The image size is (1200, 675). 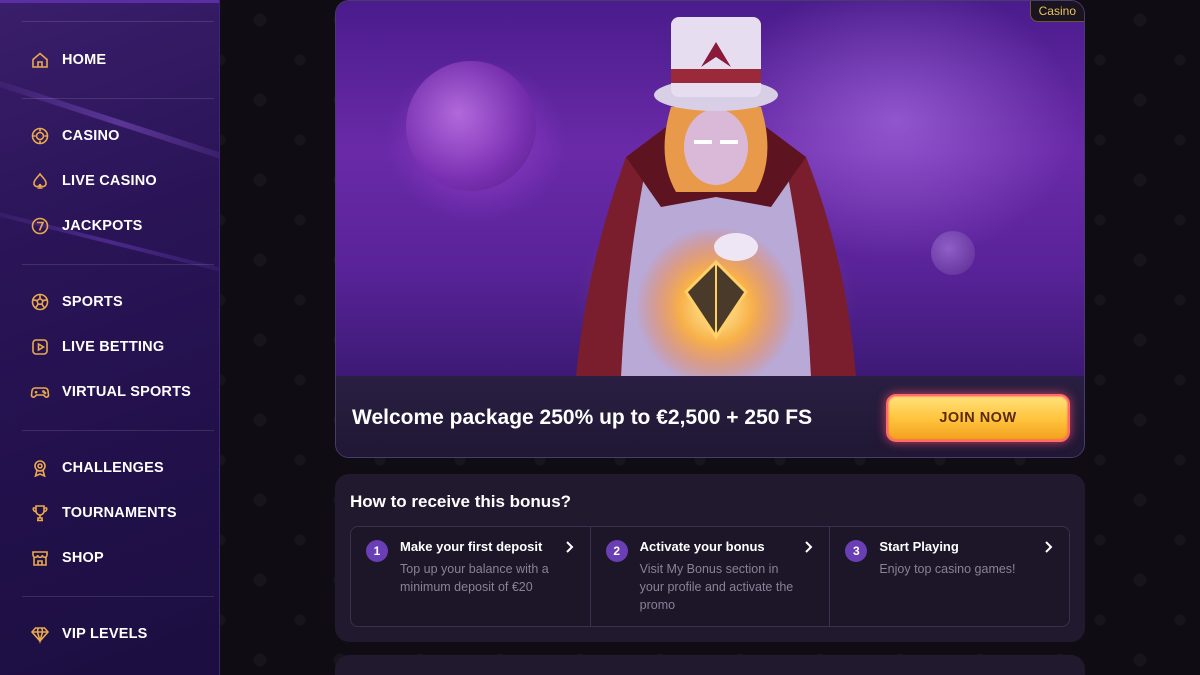 I want to click on sidebar-item-vip-levels: VIP LEVELS, so click(x=89, y=634).